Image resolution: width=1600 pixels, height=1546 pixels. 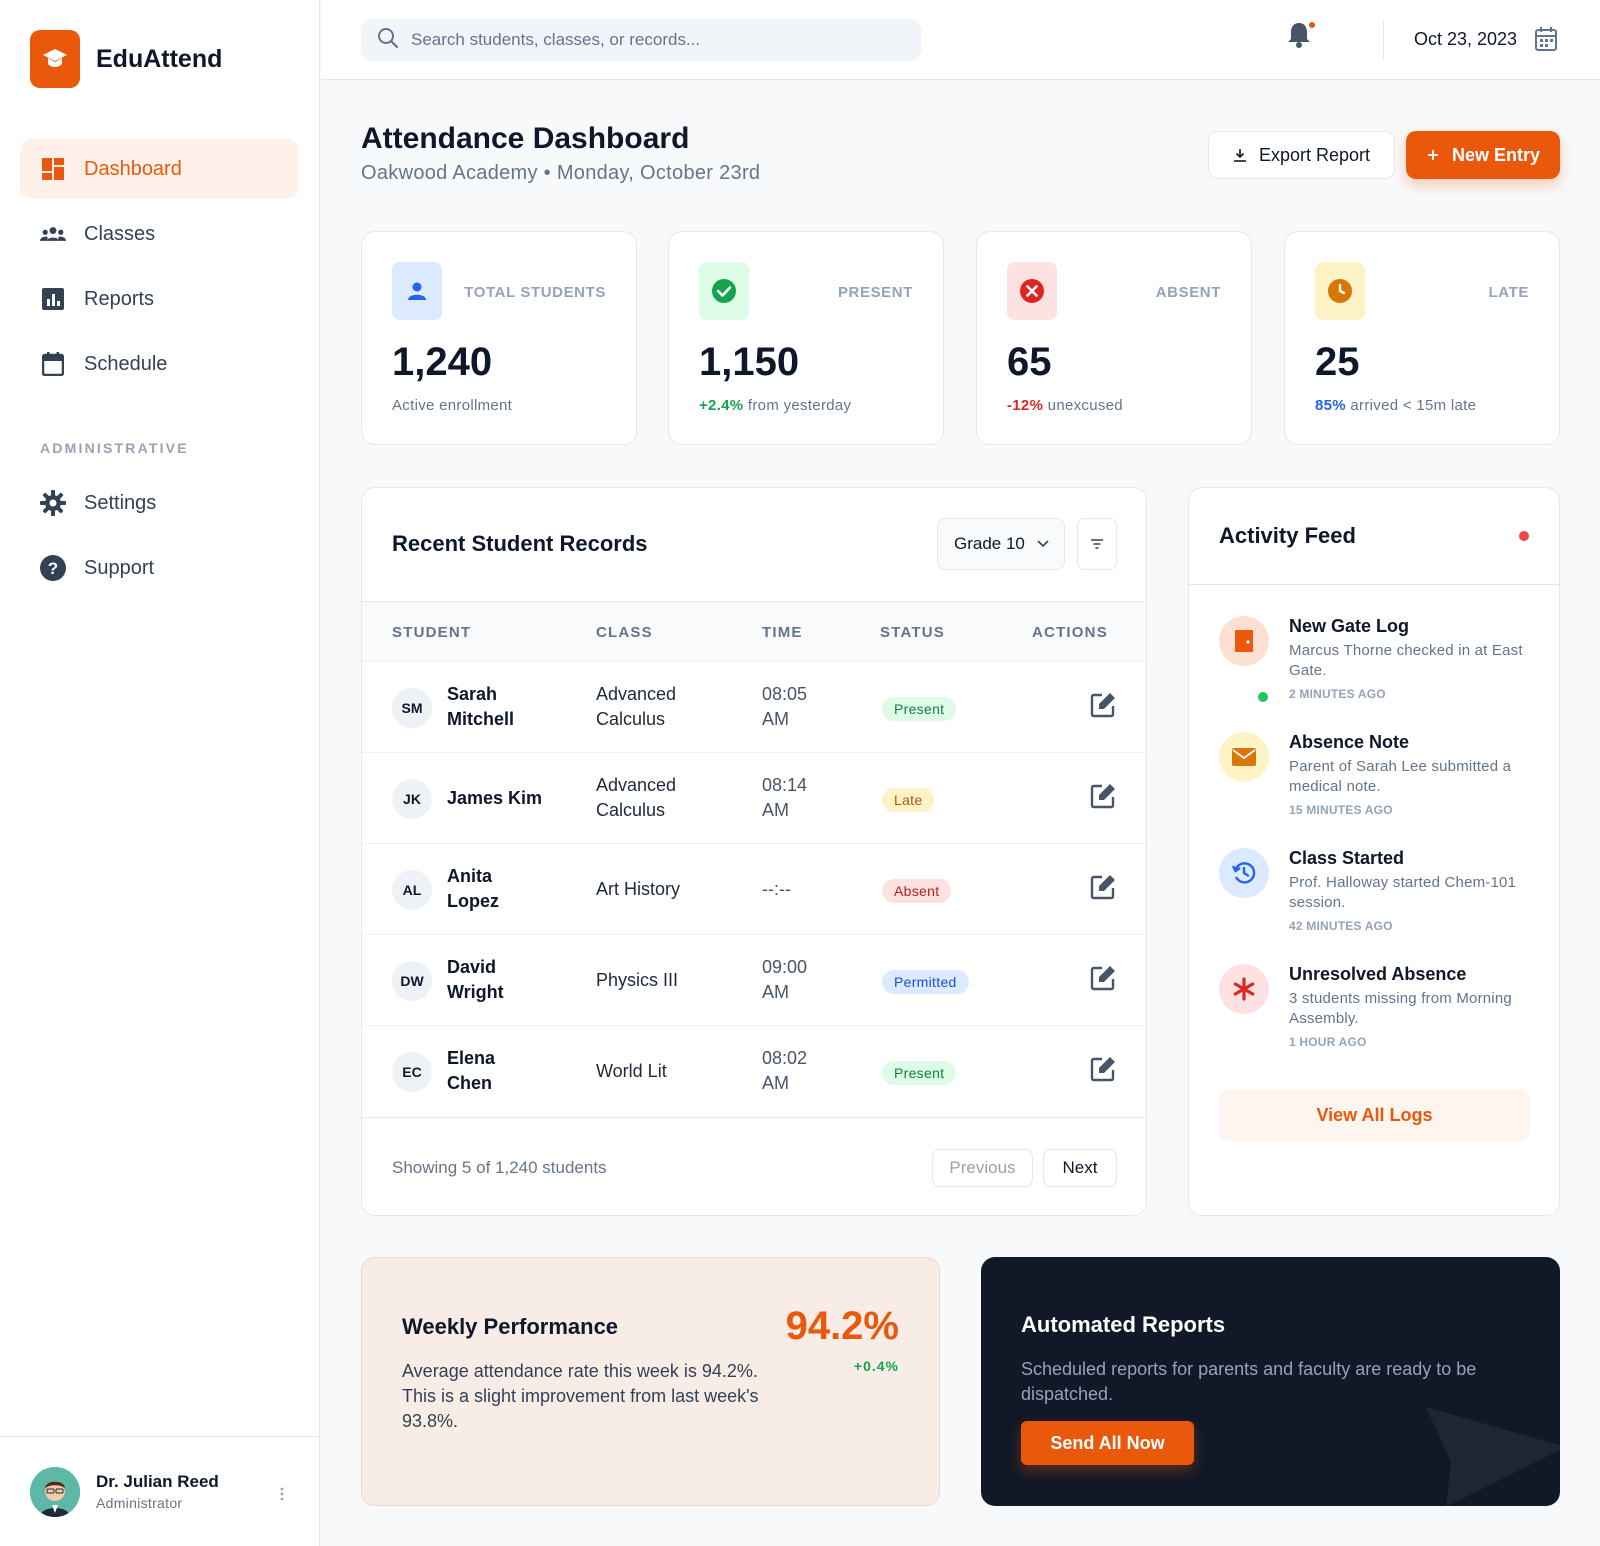 I want to click on student-name: David Wright, so click(x=475, y=979).